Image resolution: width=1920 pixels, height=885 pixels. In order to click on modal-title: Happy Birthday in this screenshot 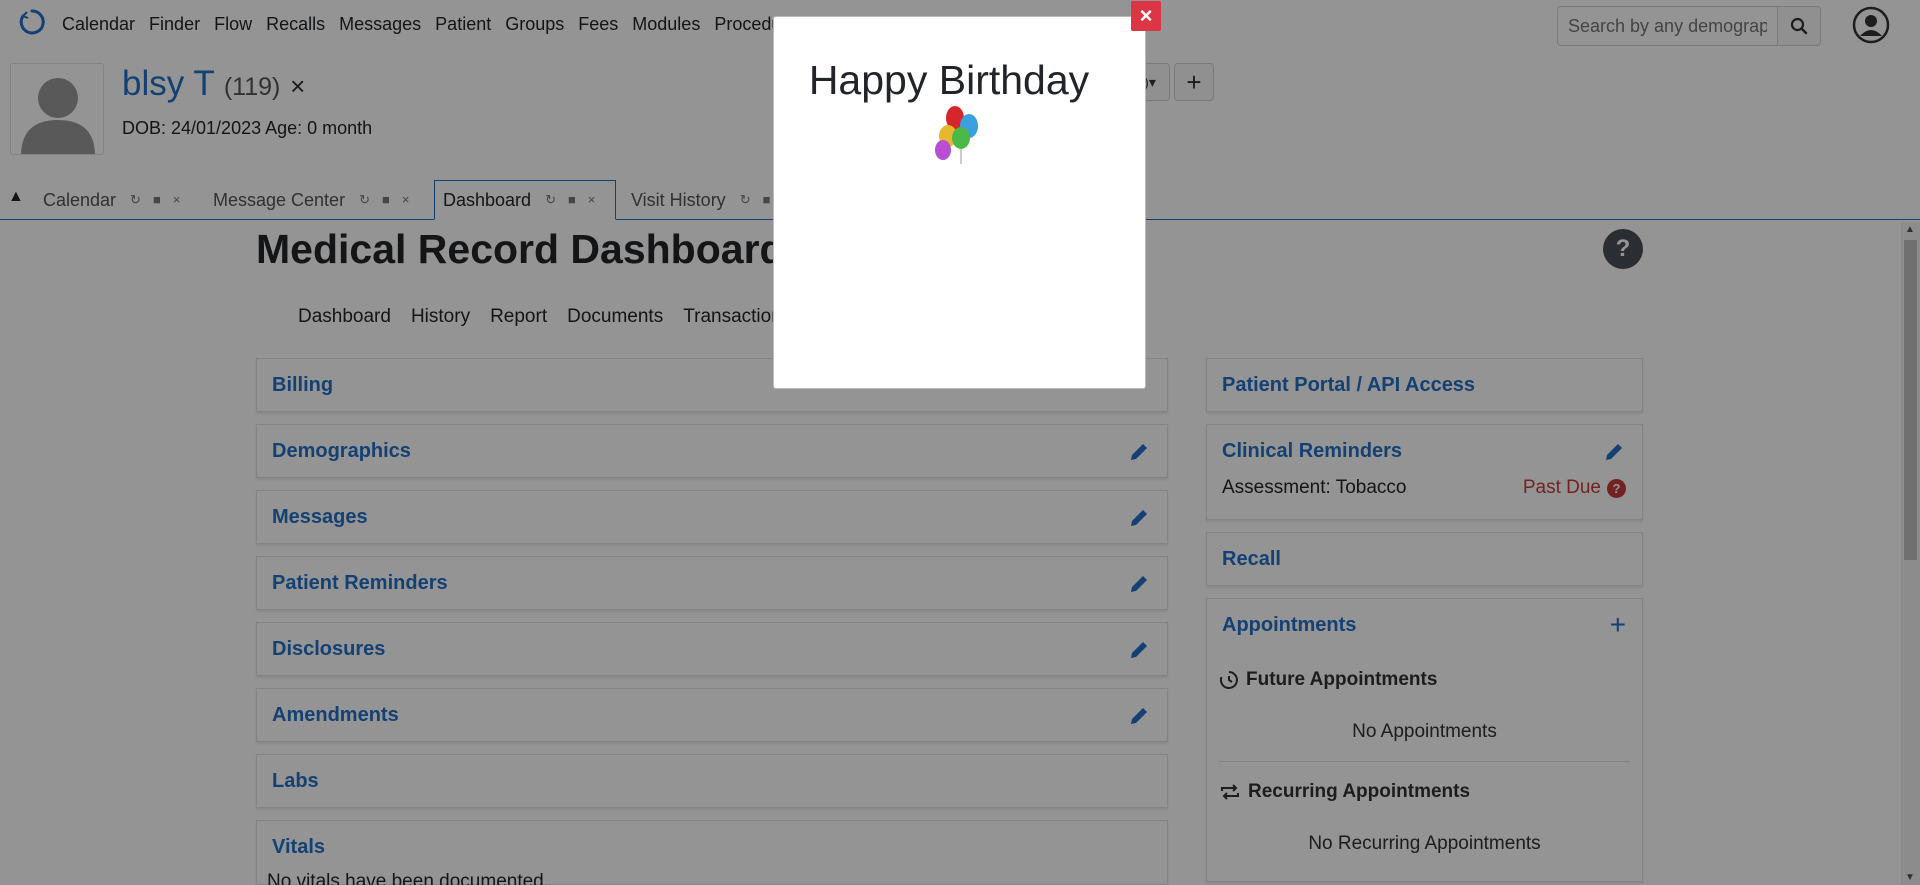, I will do `click(949, 80)`.